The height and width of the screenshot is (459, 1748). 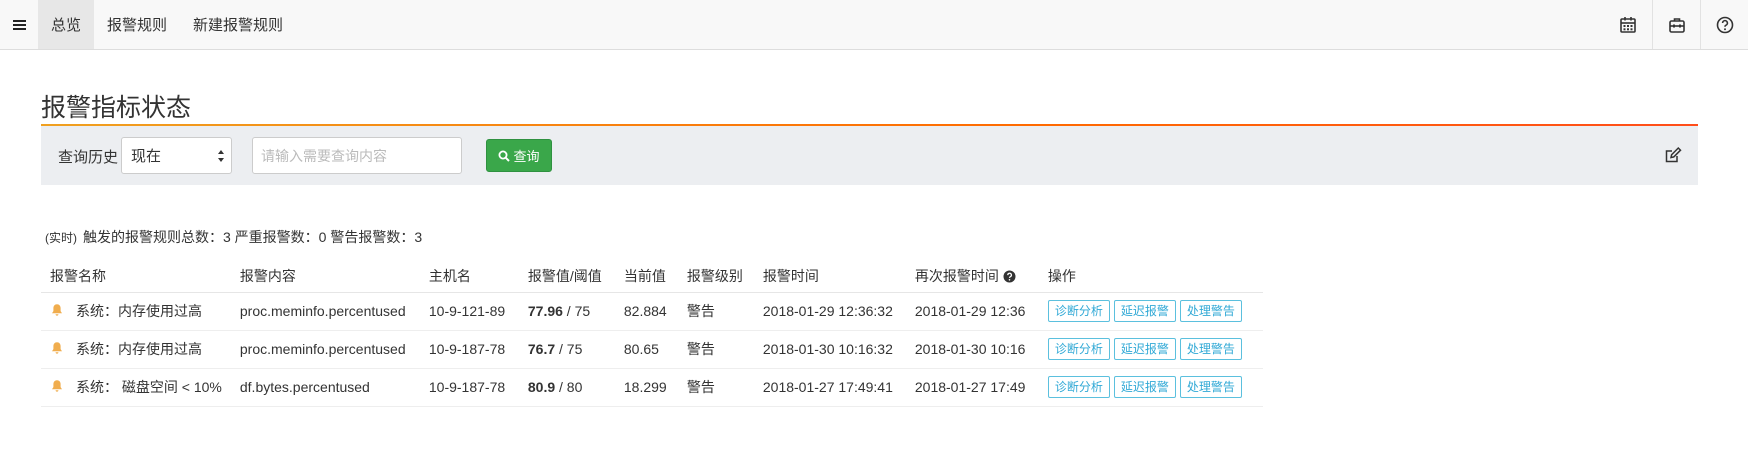 What do you see at coordinates (469, 311) in the screenshot?
I see `hostname: 10-9-121-89` at bounding box center [469, 311].